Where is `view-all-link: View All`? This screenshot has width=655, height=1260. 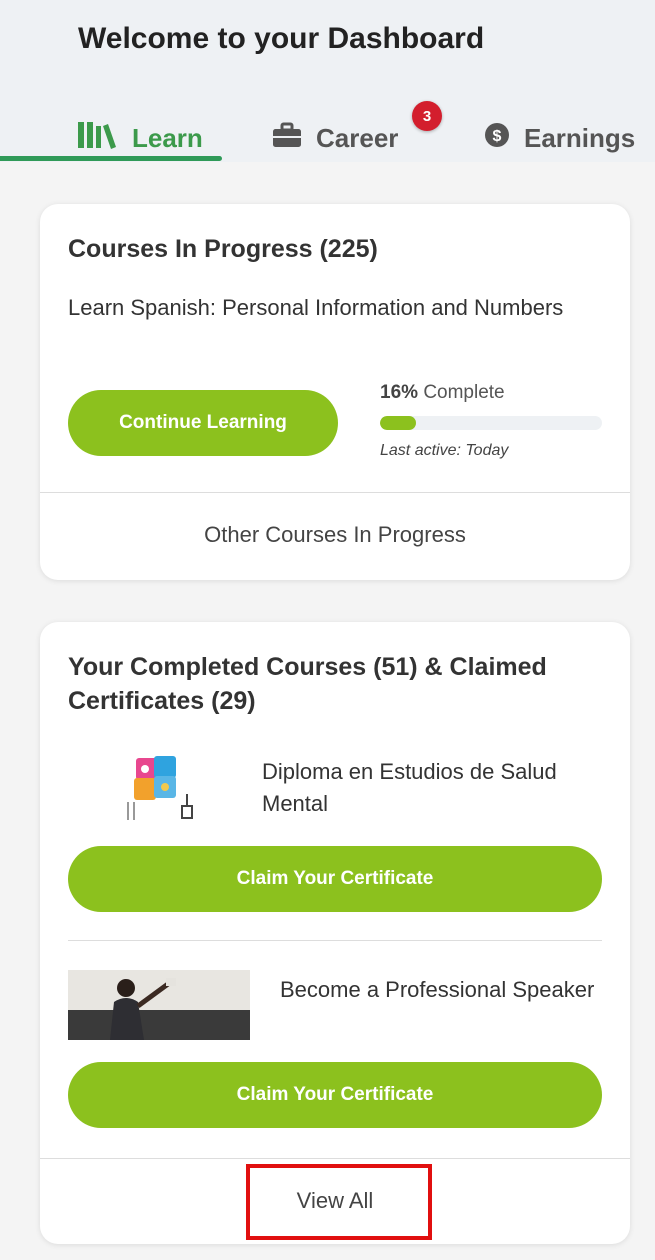 view-all-link: View All is located at coordinates (335, 1201).